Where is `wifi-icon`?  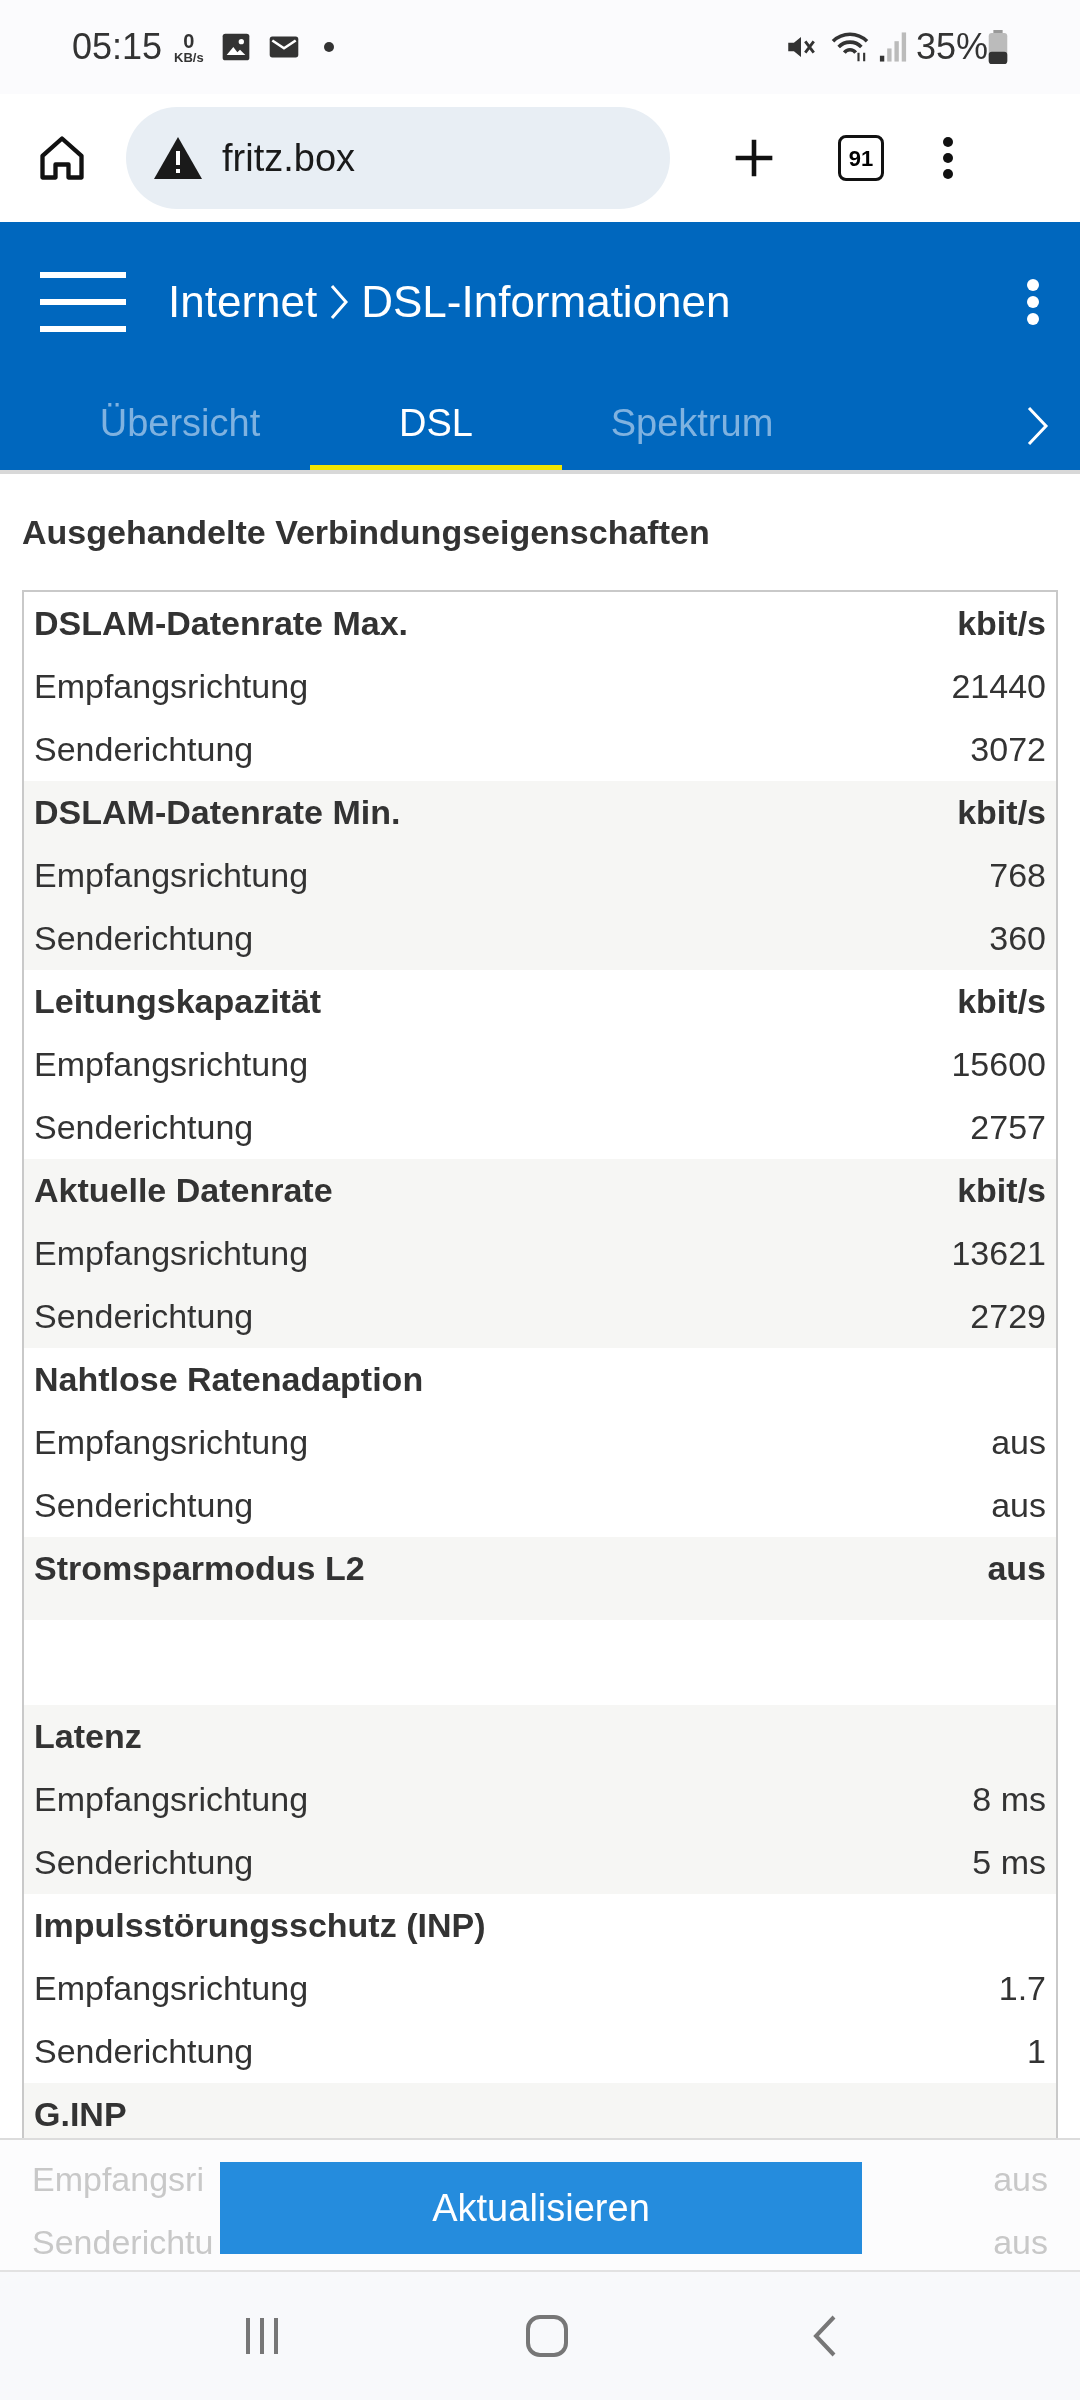 wifi-icon is located at coordinates (849, 47).